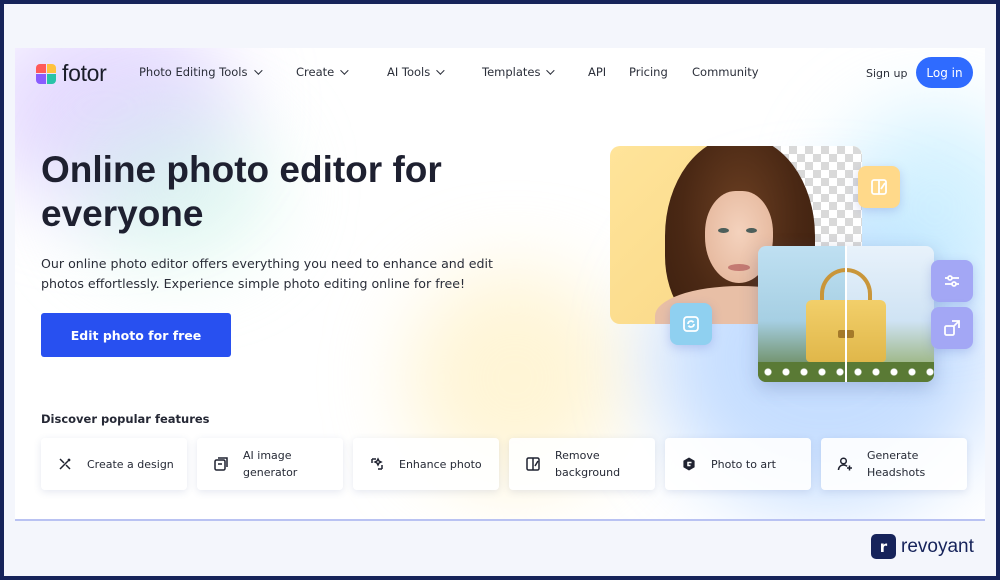  I want to click on ai-image-icon, so click(221, 464).